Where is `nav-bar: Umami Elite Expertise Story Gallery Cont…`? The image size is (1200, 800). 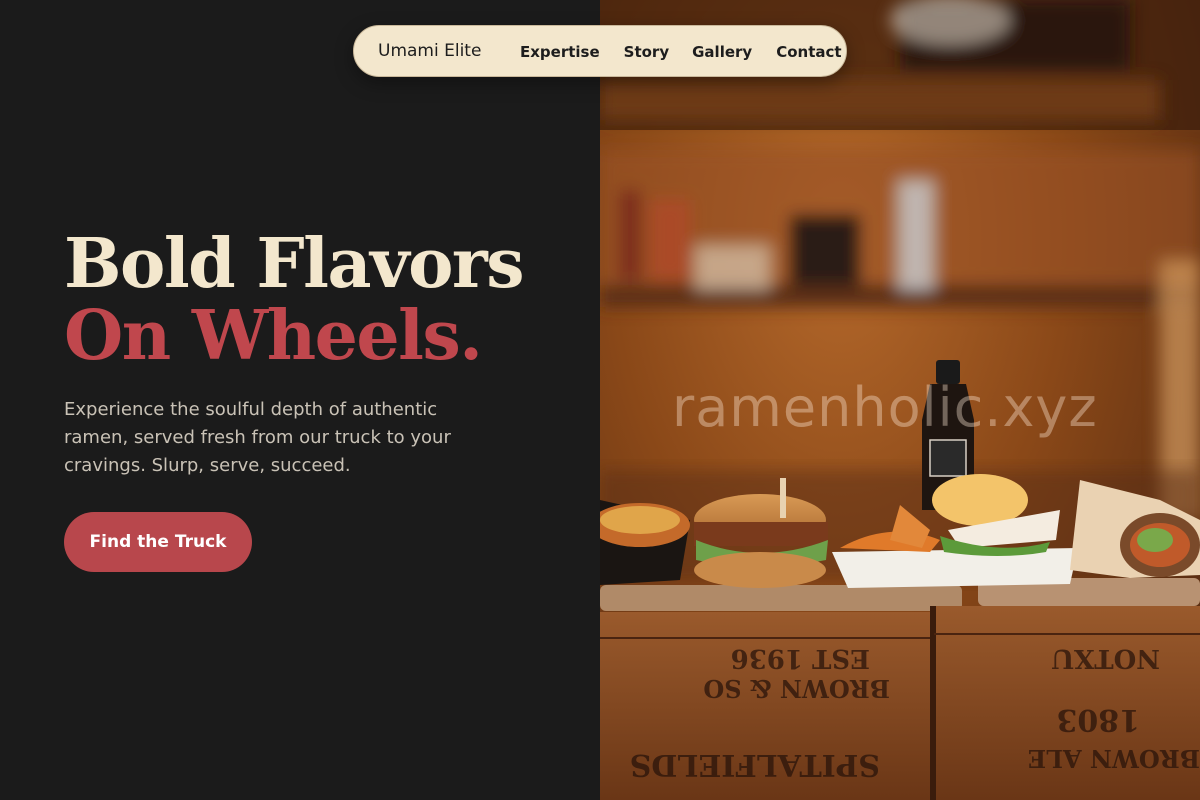
nav-bar: Umami Elite Expertise Story Gallery Cont… is located at coordinates (600, 51).